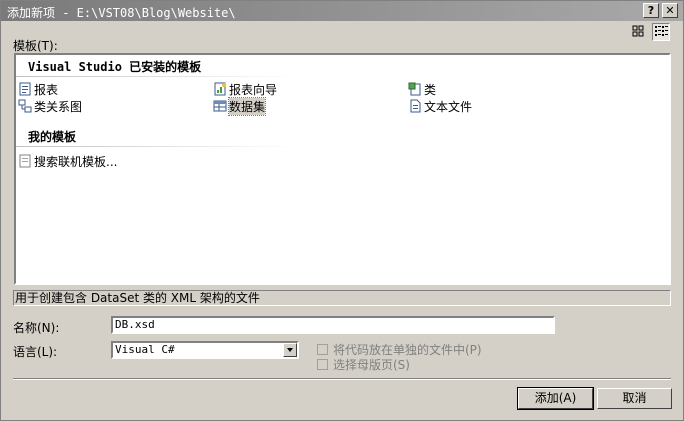 This screenshot has height=421, width=684. What do you see at coordinates (333, 325) in the screenshot?
I see `name-input: DB.xsd` at bounding box center [333, 325].